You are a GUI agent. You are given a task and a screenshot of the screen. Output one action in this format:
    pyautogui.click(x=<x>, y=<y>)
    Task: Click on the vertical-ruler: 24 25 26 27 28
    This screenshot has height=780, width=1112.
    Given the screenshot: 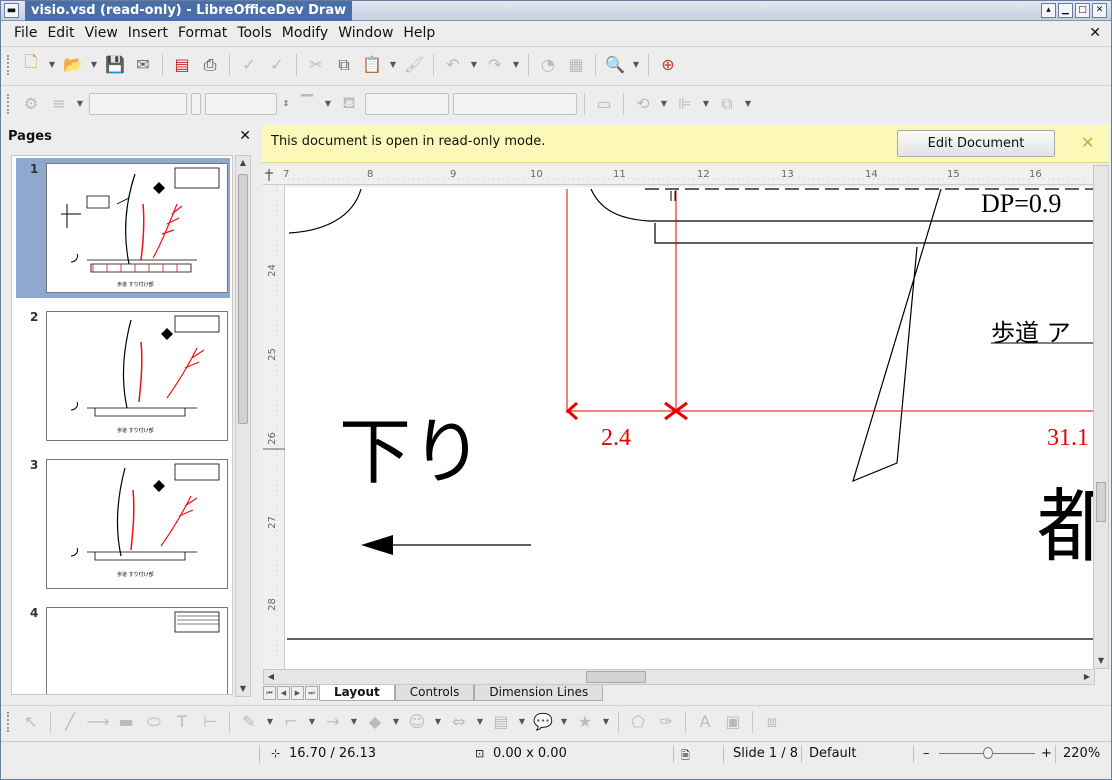 What is the action you would take?
    pyautogui.click(x=274, y=427)
    